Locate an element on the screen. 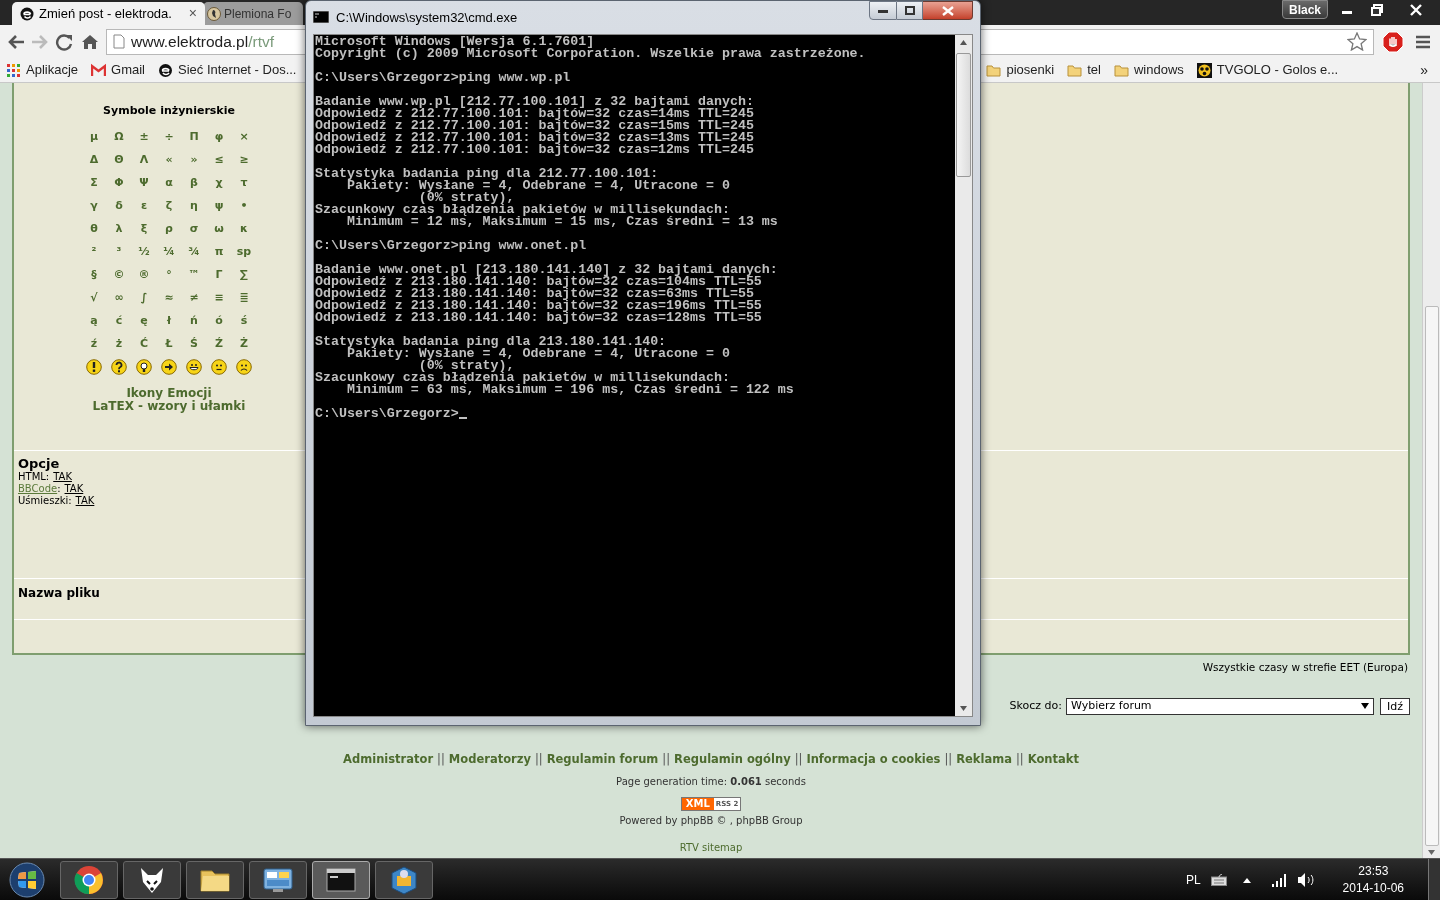 The image size is (1440, 900). symbol-link: Ł is located at coordinates (169, 344).